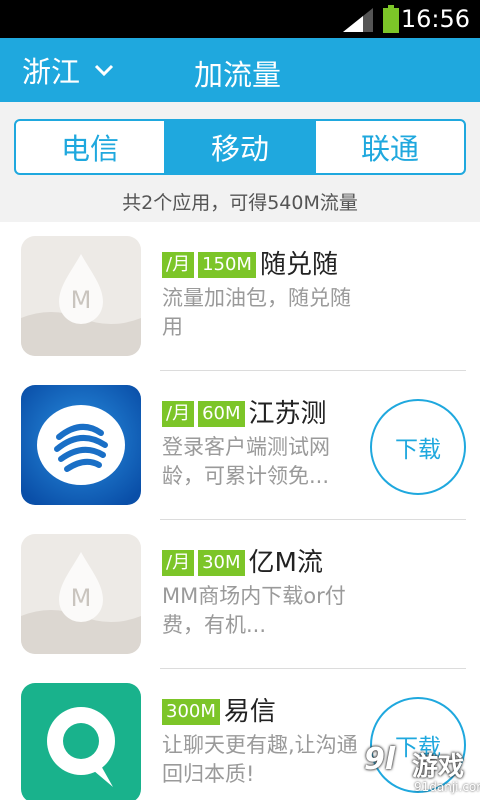  What do you see at coordinates (221, 563) in the screenshot?
I see `badge-data: 30M` at bounding box center [221, 563].